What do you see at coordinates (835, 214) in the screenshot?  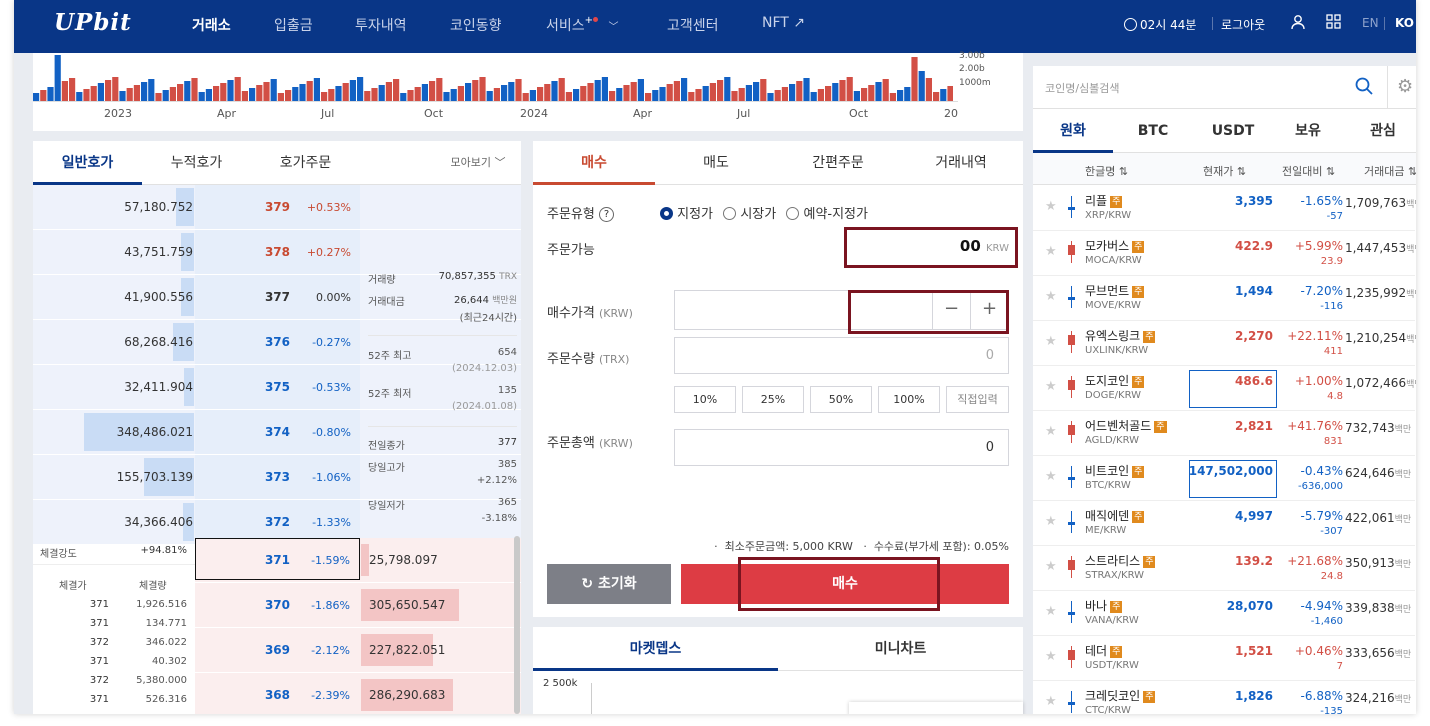 I see `radio-reserved-limit: 예약-지정가` at bounding box center [835, 214].